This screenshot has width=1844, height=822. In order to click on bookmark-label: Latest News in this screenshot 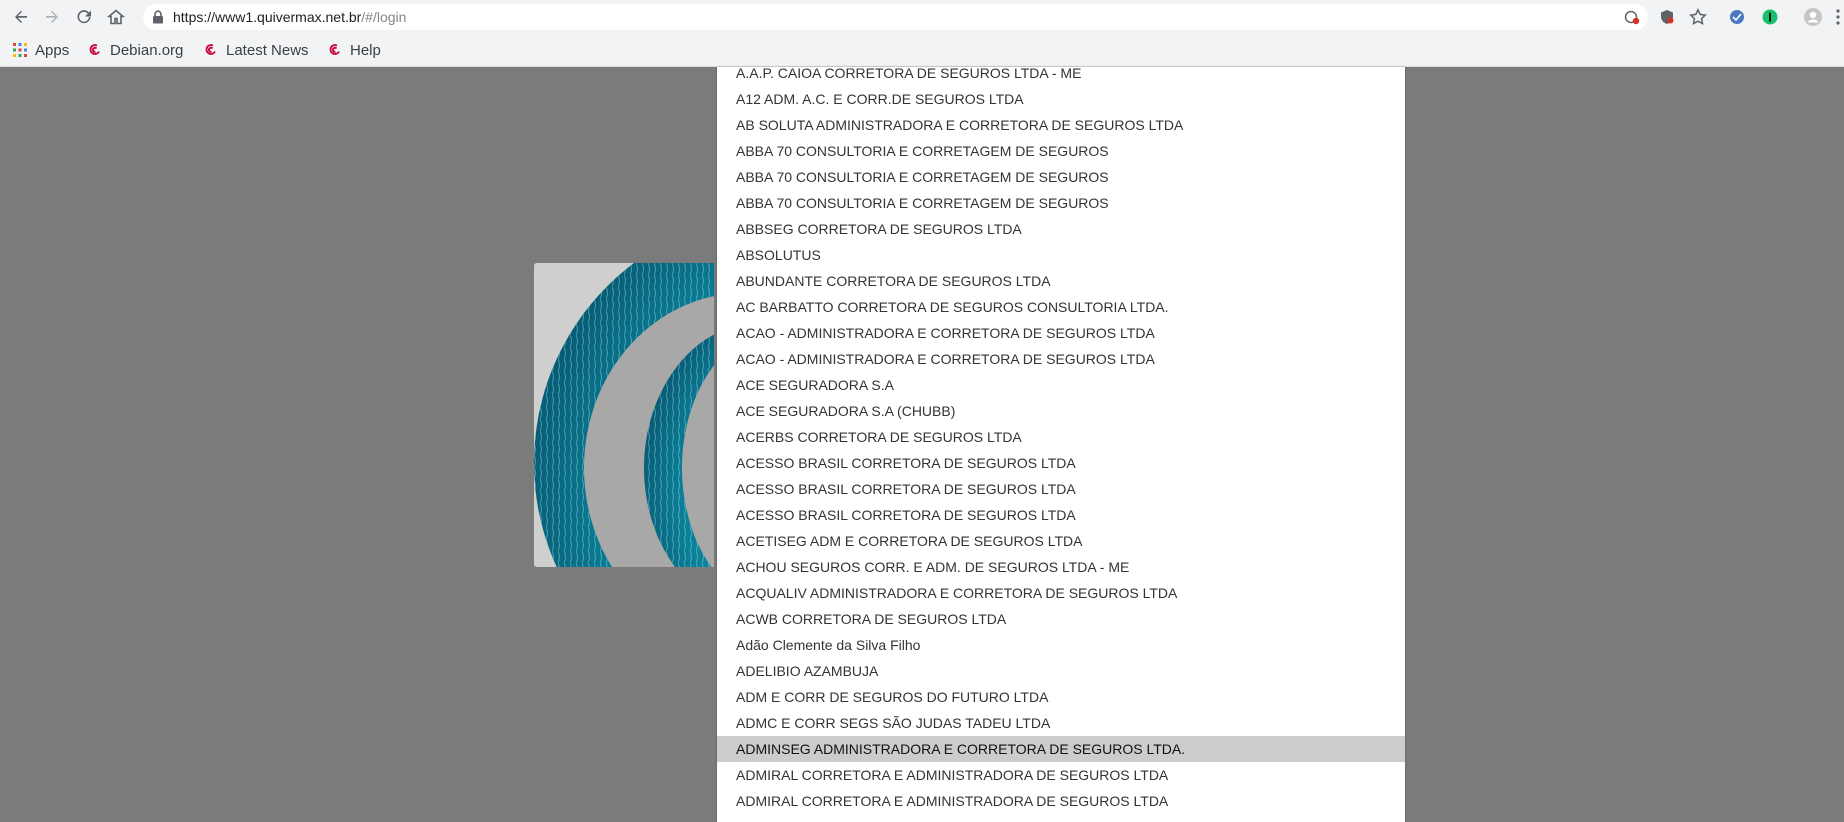, I will do `click(267, 50)`.